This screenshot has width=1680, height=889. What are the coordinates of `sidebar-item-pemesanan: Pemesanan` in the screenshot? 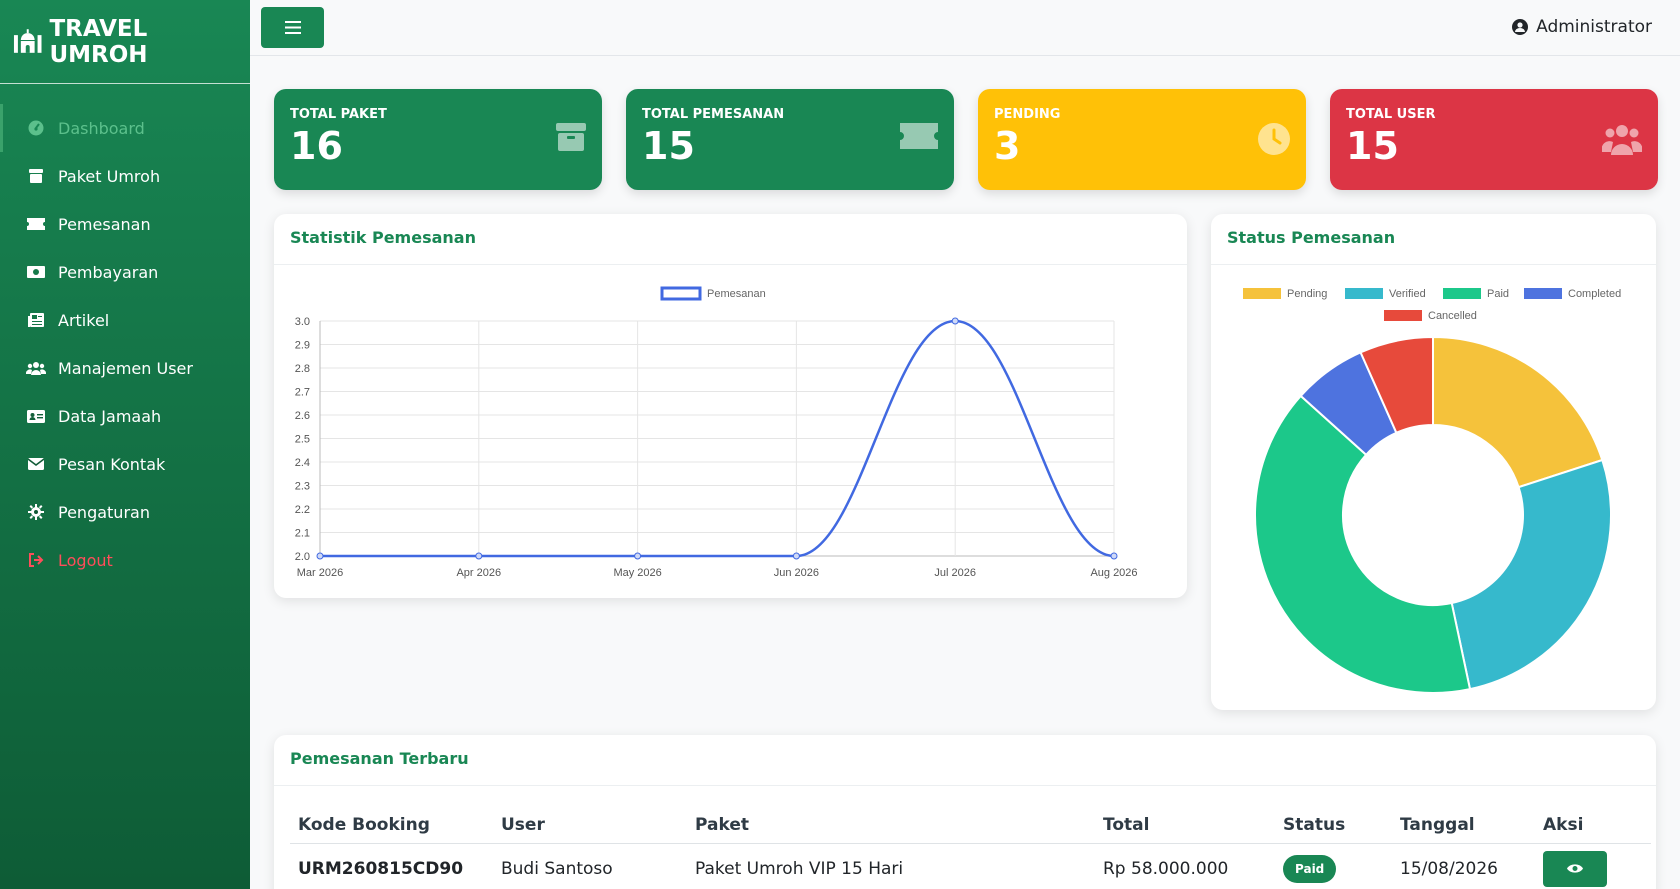 It's located at (125, 224).